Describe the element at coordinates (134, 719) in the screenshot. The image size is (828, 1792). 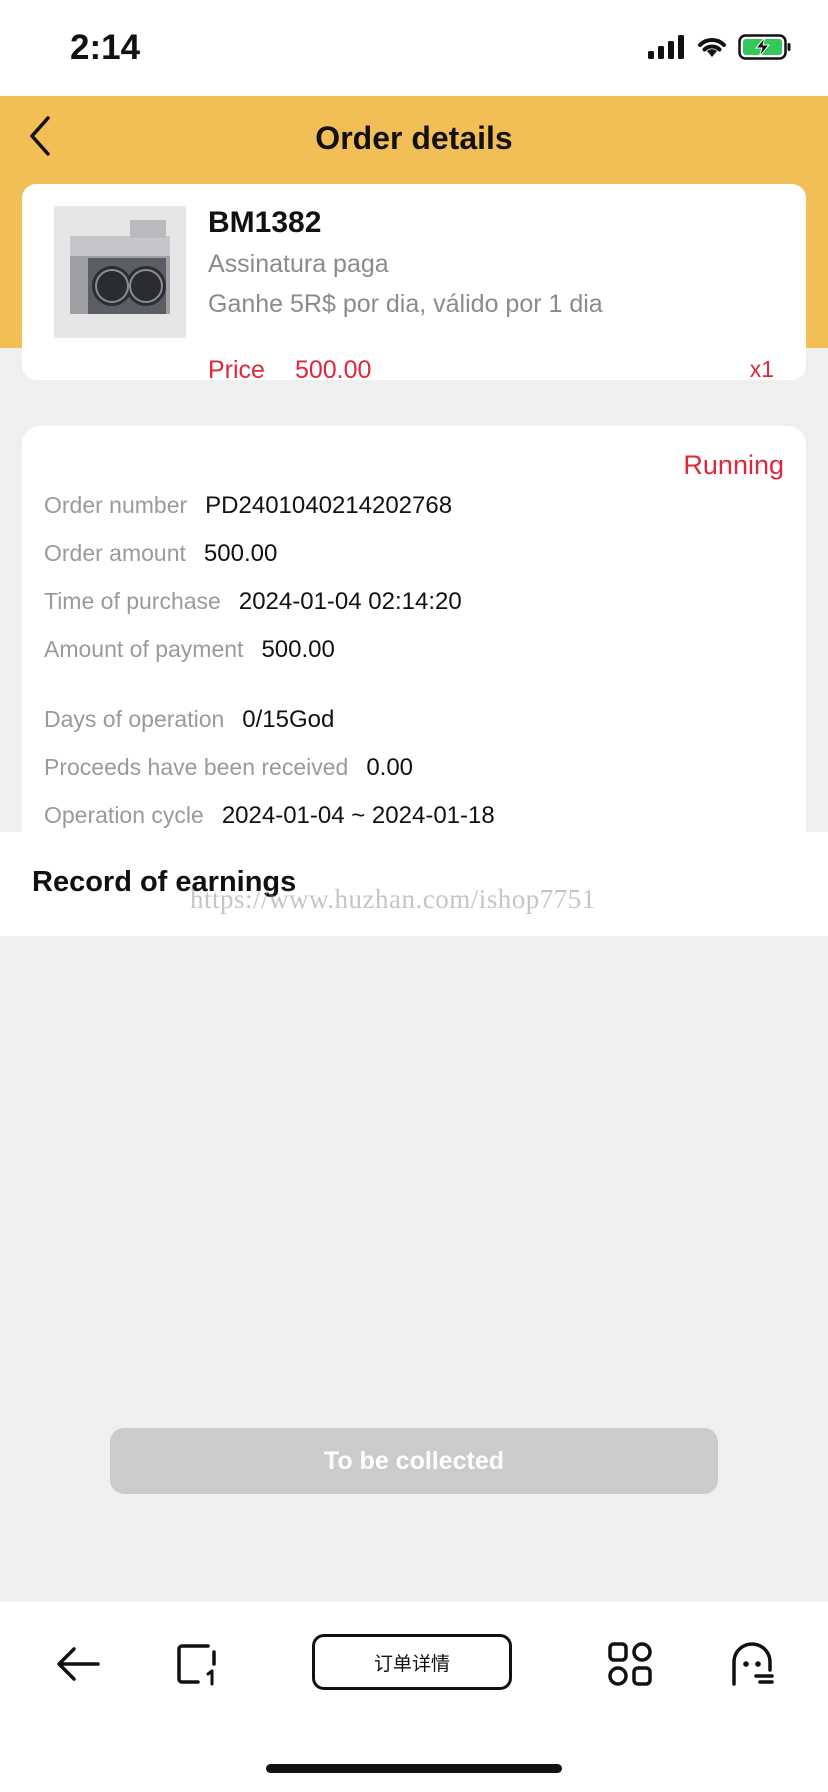
I see `operation-days-label: Days of operation` at that location.